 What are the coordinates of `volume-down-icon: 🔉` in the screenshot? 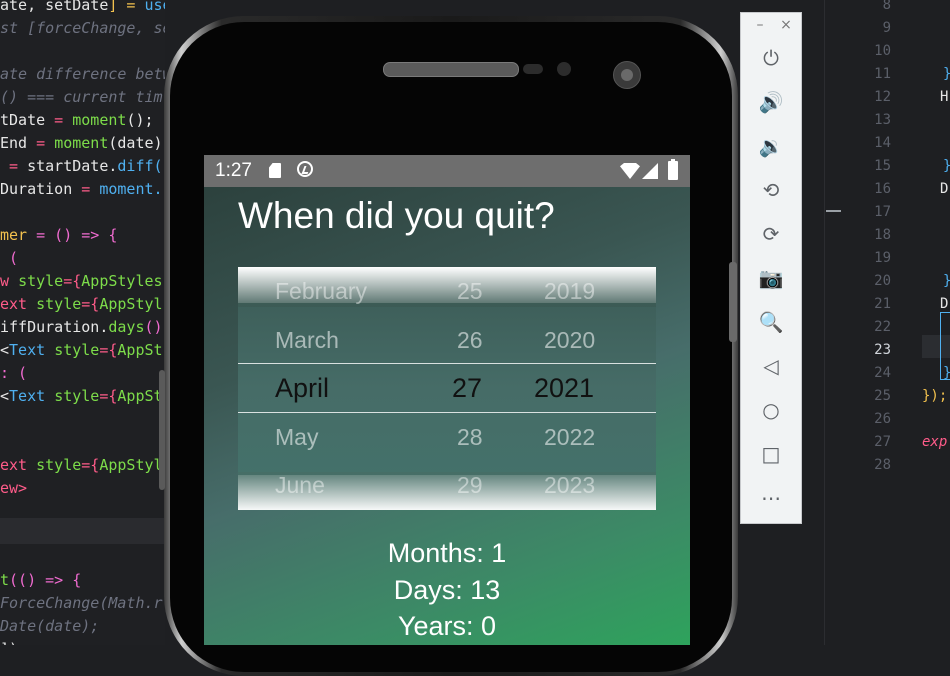 It's located at (771, 146).